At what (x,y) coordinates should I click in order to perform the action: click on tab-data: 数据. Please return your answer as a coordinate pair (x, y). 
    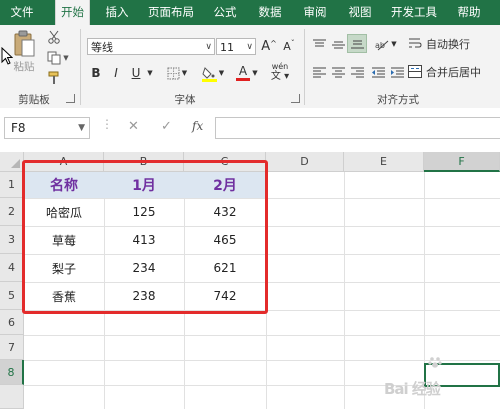
    Looking at the image, I should click on (270, 12).